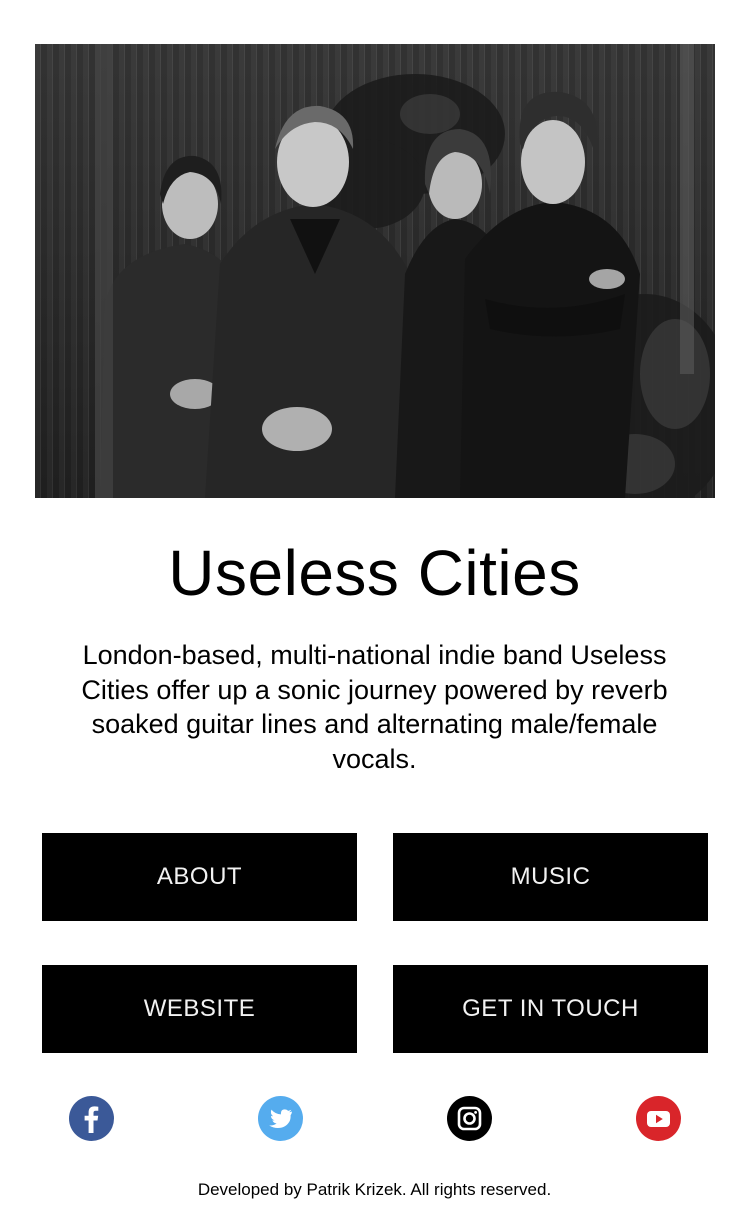 The image size is (749, 1207). I want to click on band-name: Useless Cities, so click(374, 573).